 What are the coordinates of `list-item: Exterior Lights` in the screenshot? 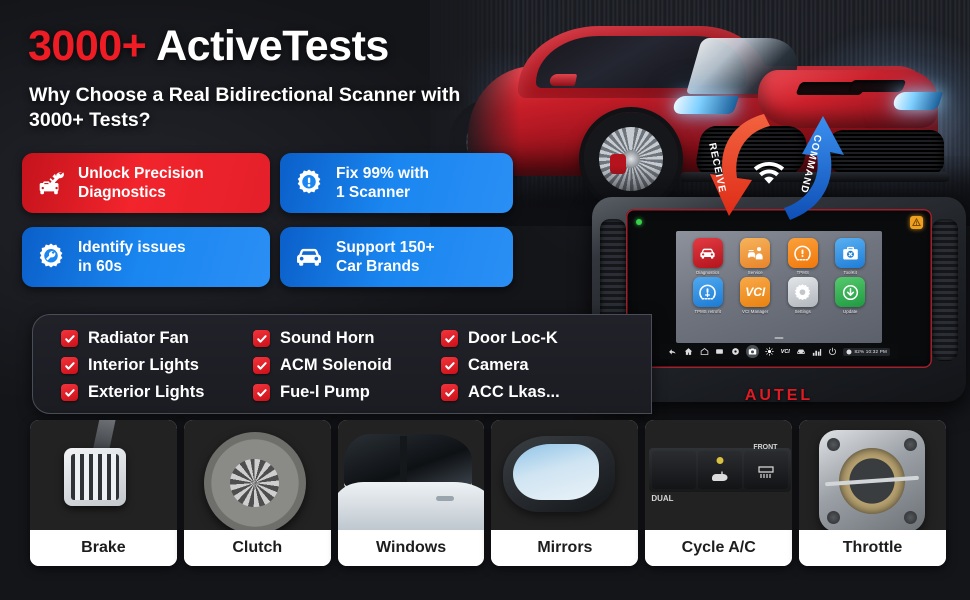 It's located at (157, 392).